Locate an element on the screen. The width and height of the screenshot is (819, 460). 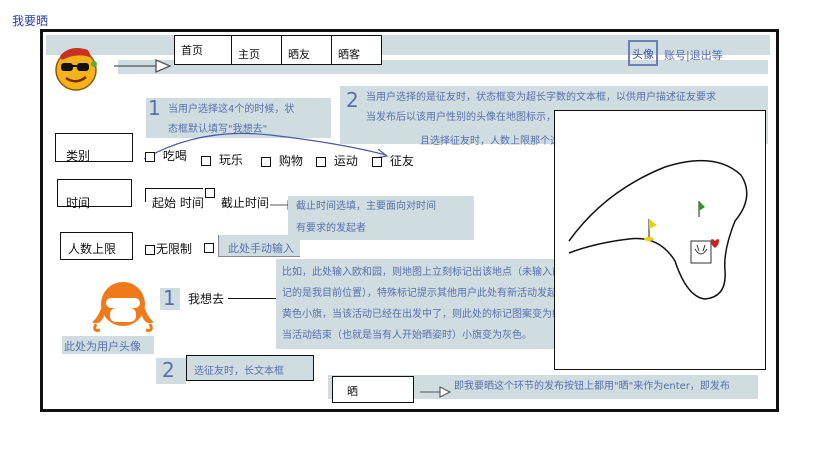
submit-button: 晒 is located at coordinates (373, 389).